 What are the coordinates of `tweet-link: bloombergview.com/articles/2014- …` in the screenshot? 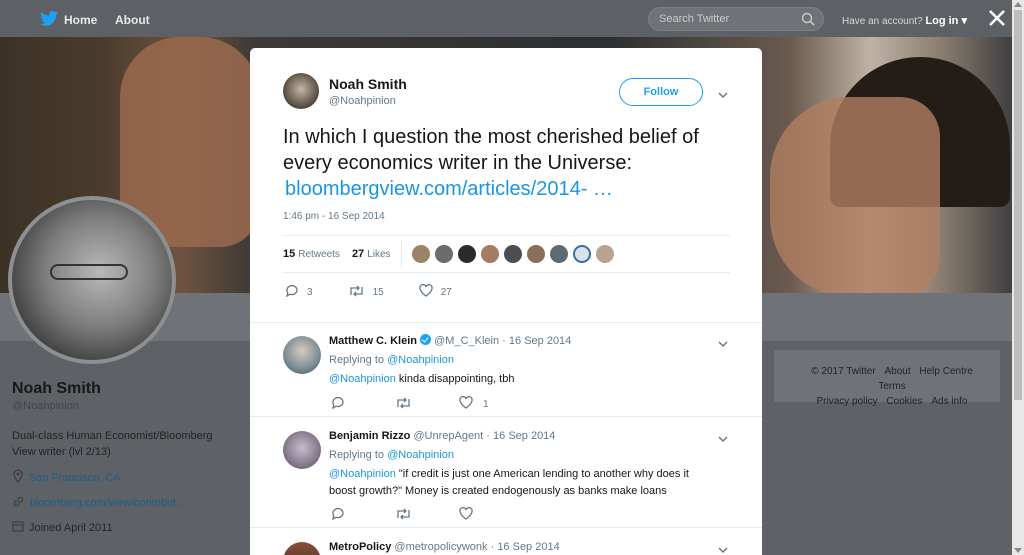 It's located at (449, 189).